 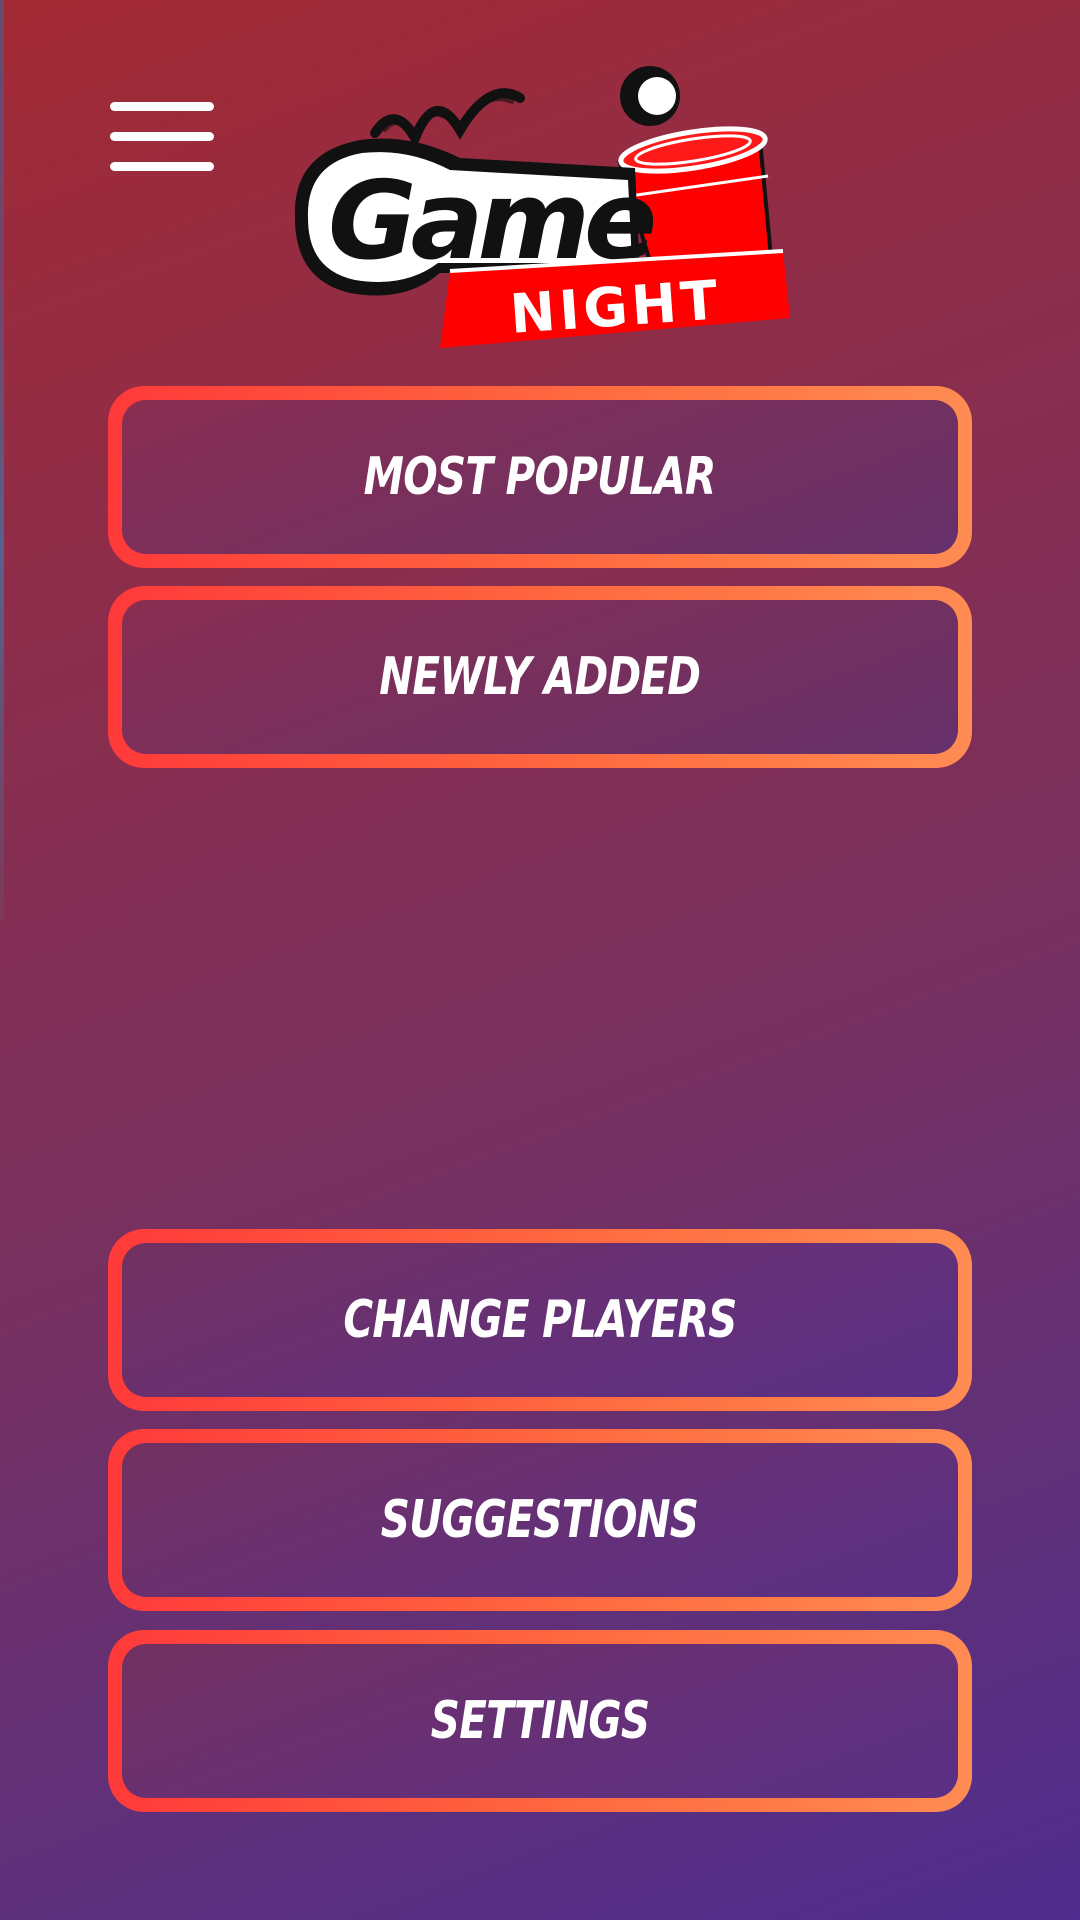 I want to click on change-players-button: CHANGE PLAYERS, so click(x=540, y=1320).